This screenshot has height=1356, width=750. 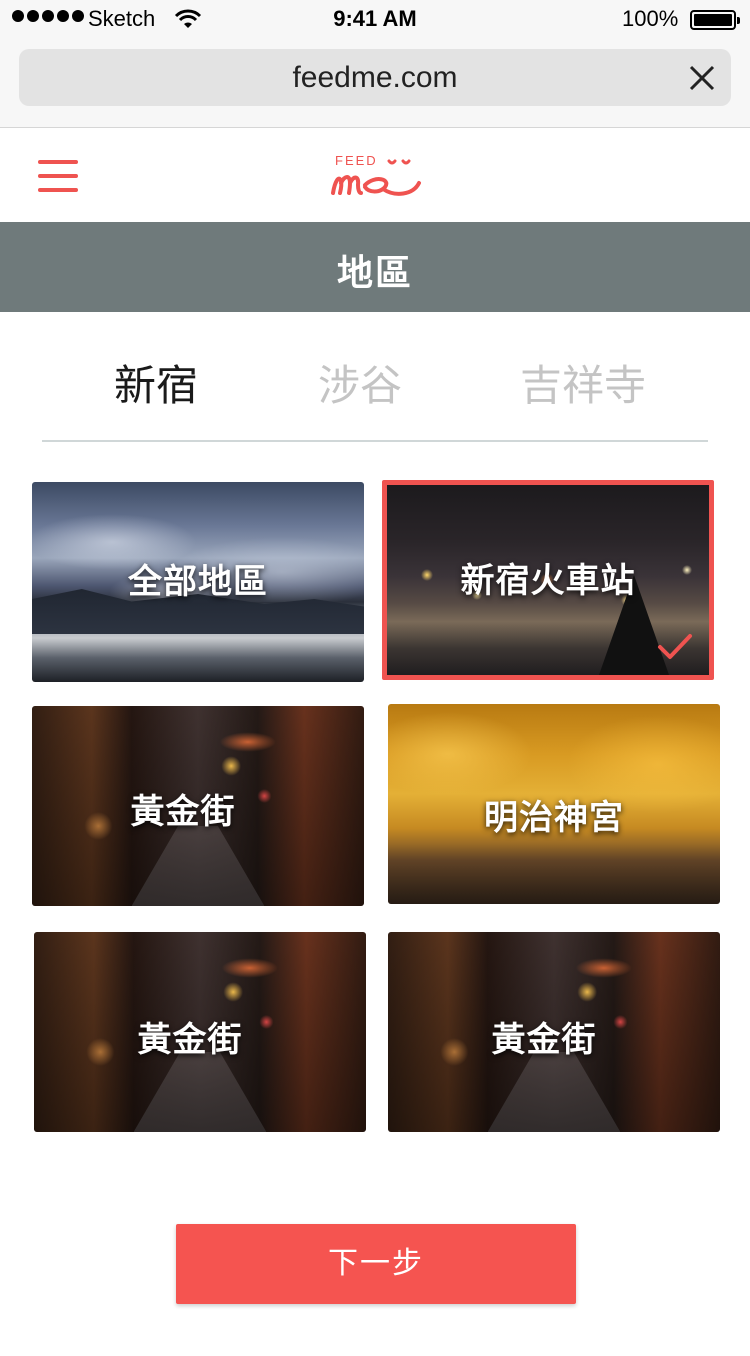 What do you see at coordinates (650, 18) in the screenshot?
I see `battery-percent: 100%` at bounding box center [650, 18].